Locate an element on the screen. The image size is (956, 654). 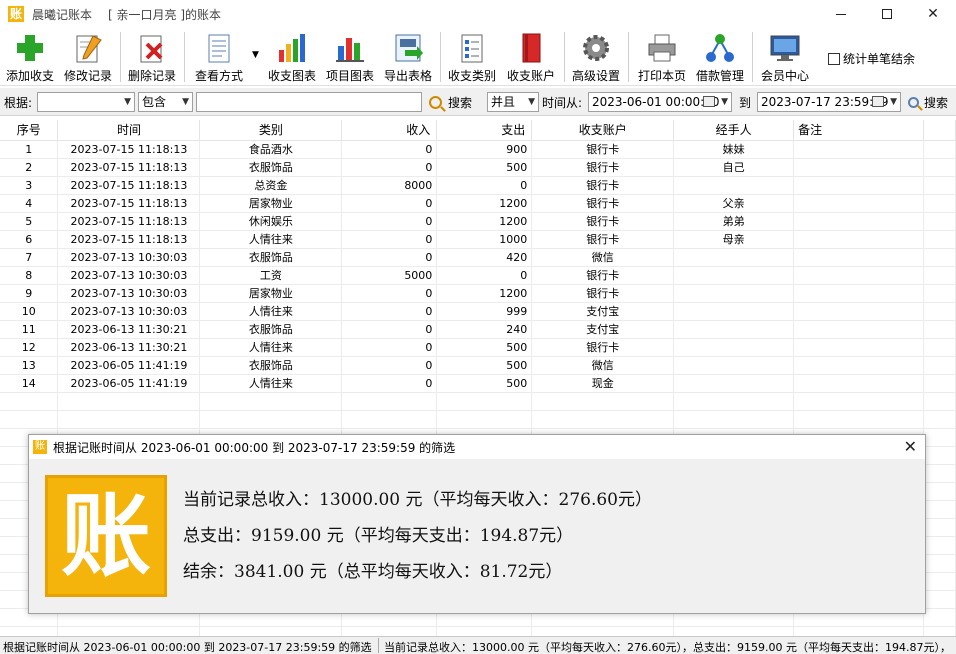
add-record-button: 添加收支 is located at coordinates (30, 57).